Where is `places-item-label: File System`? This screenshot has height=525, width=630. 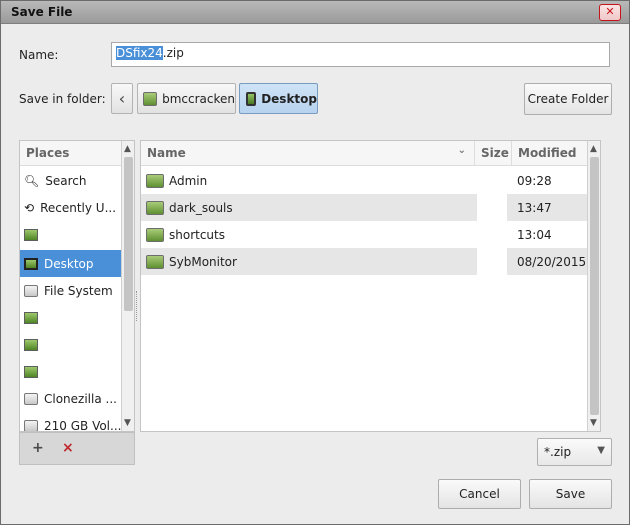
places-item-label: File System is located at coordinates (78, 290).